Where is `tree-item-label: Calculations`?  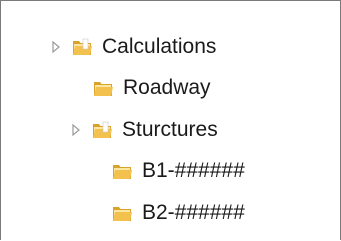 tree-item-label: Calculations is located at coordinates (159, 46).